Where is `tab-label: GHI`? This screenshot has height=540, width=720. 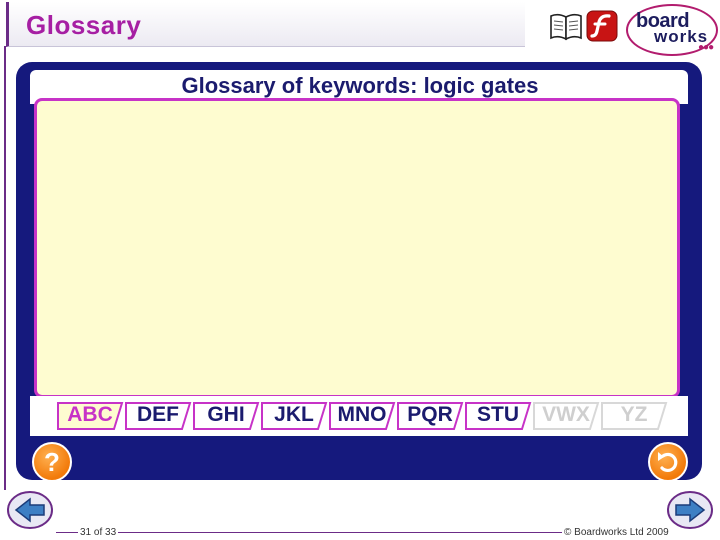 tab-label: GHI is located at coordinates (226, 414).